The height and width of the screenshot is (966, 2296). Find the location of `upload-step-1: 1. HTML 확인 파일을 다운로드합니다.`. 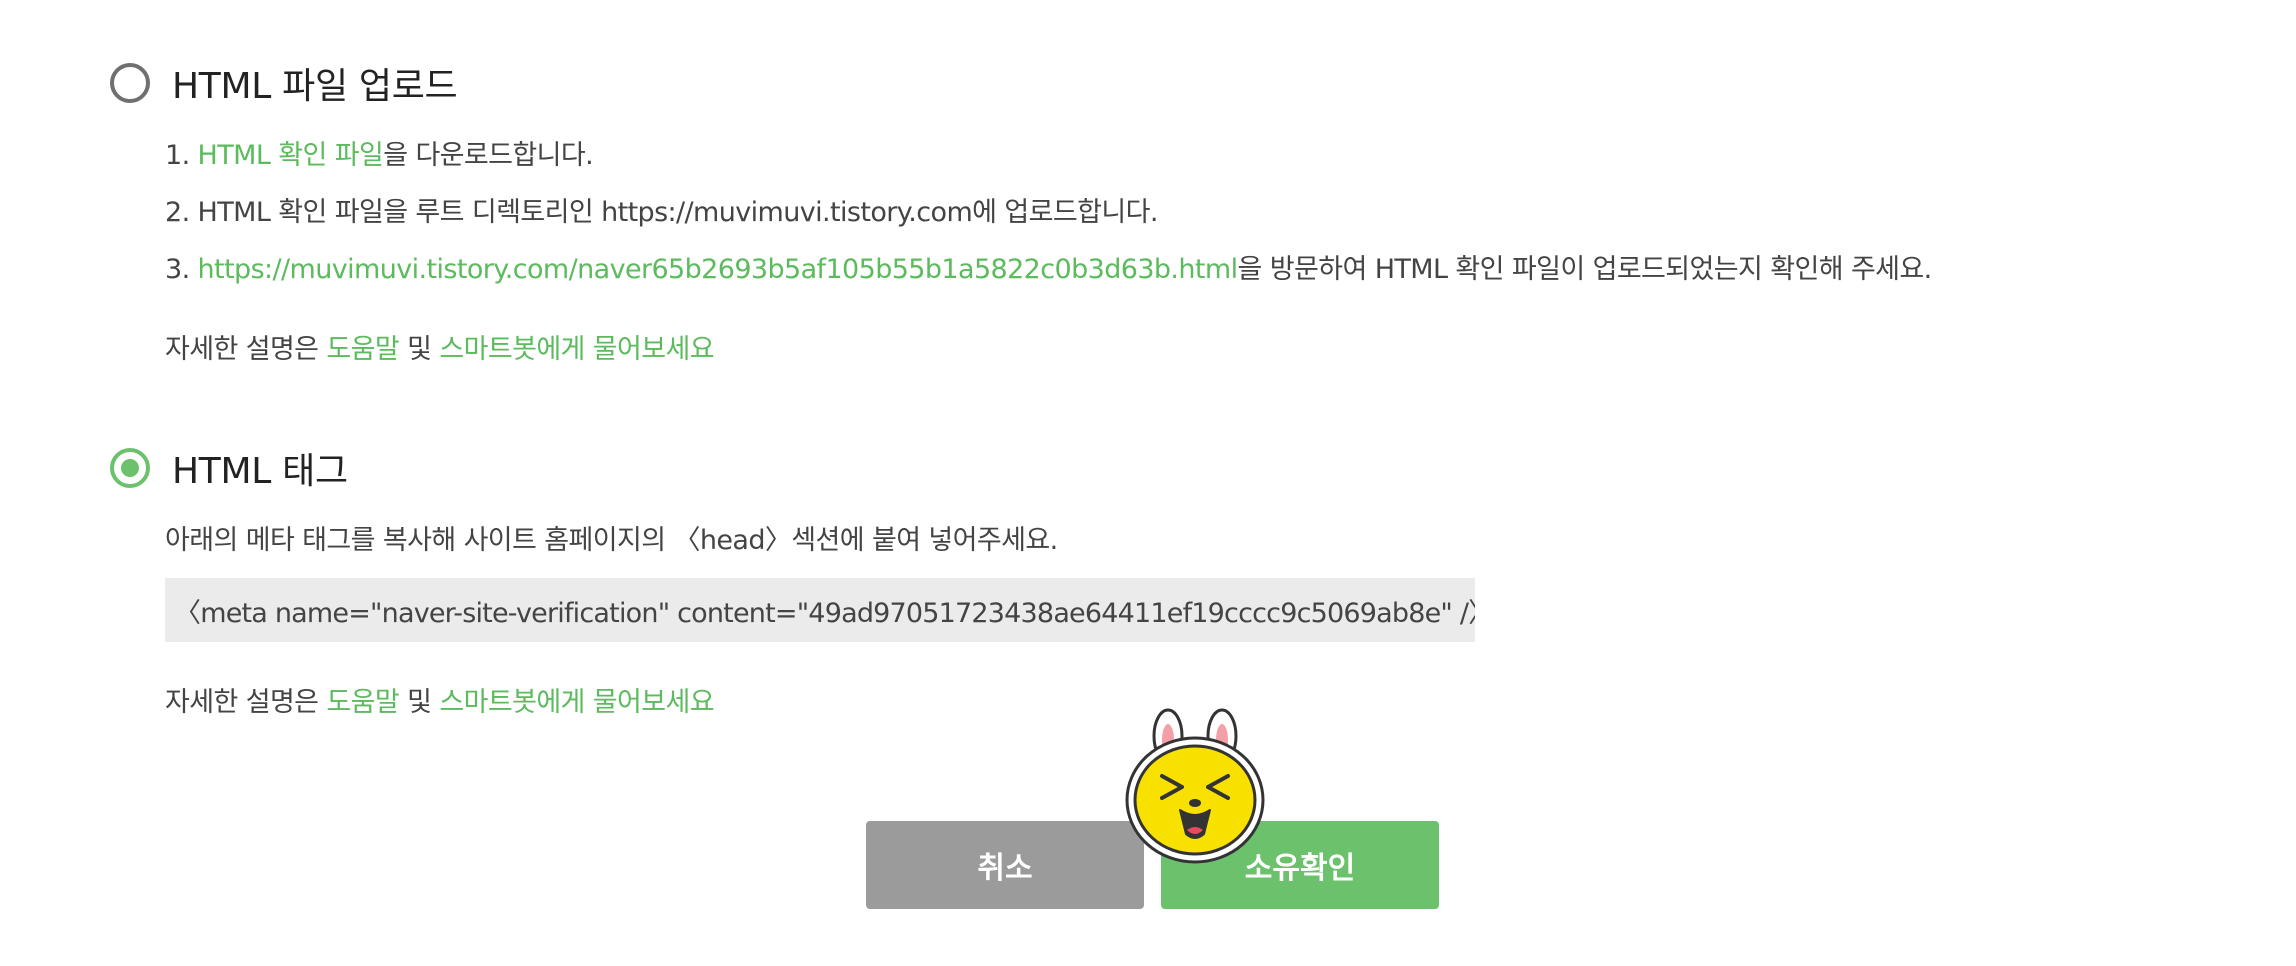

upload-step-1: 1. HTML 확인 파일을 다운로드합니다. is located at coordinates (379, 152).